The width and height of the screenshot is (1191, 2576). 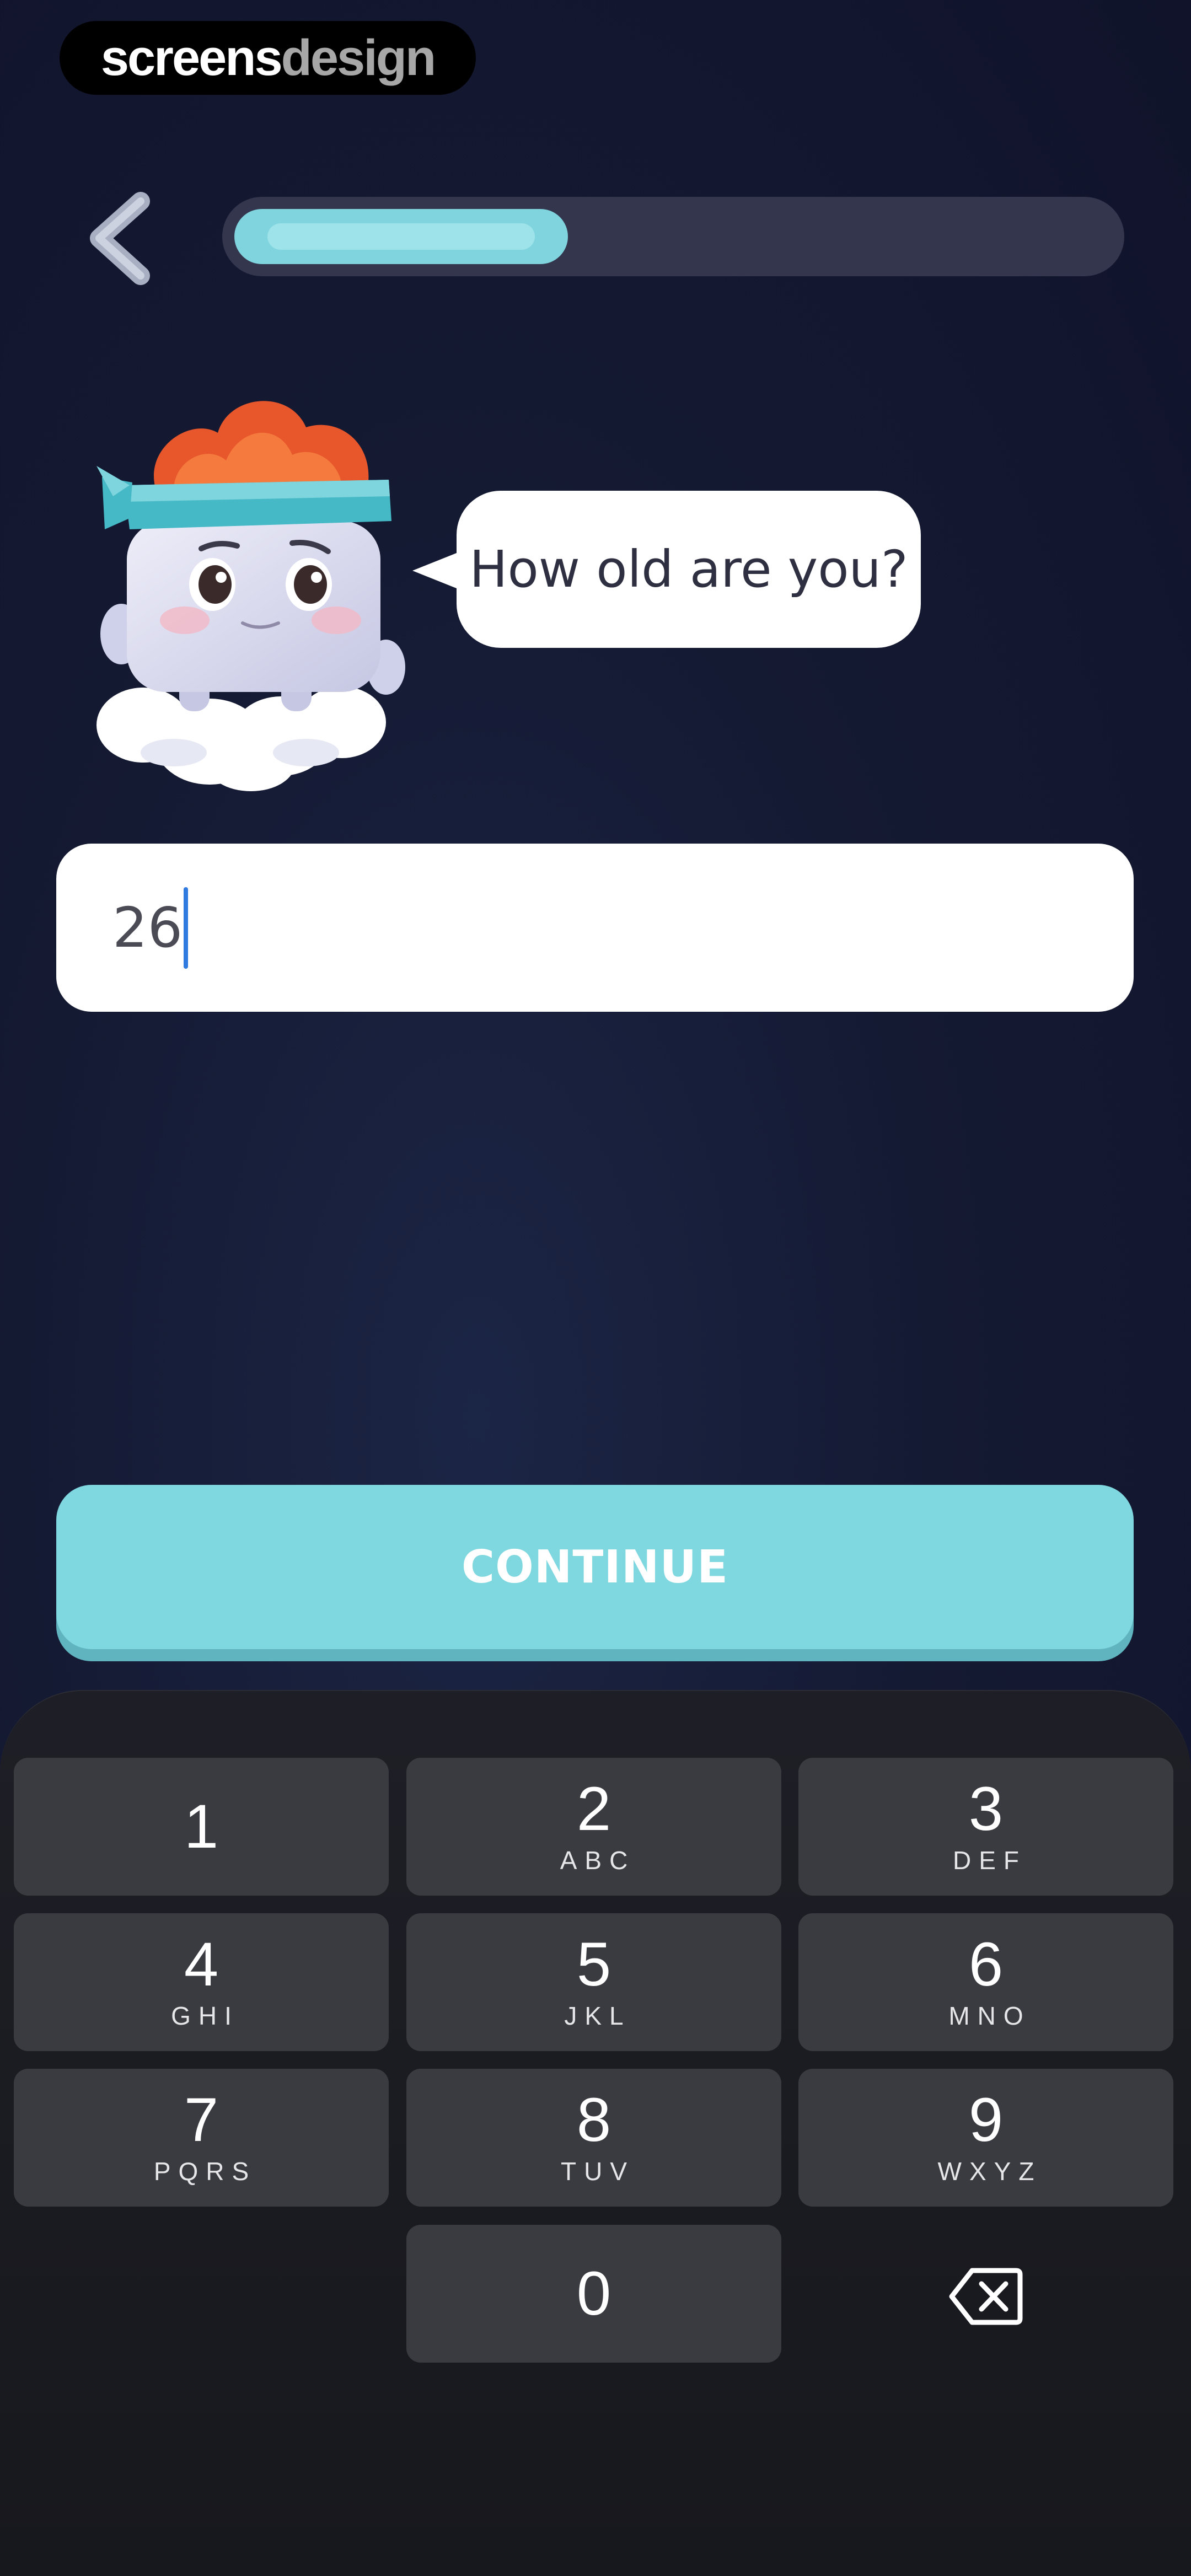 I want to click on mascot-illustration, so click(x=253, y=588).